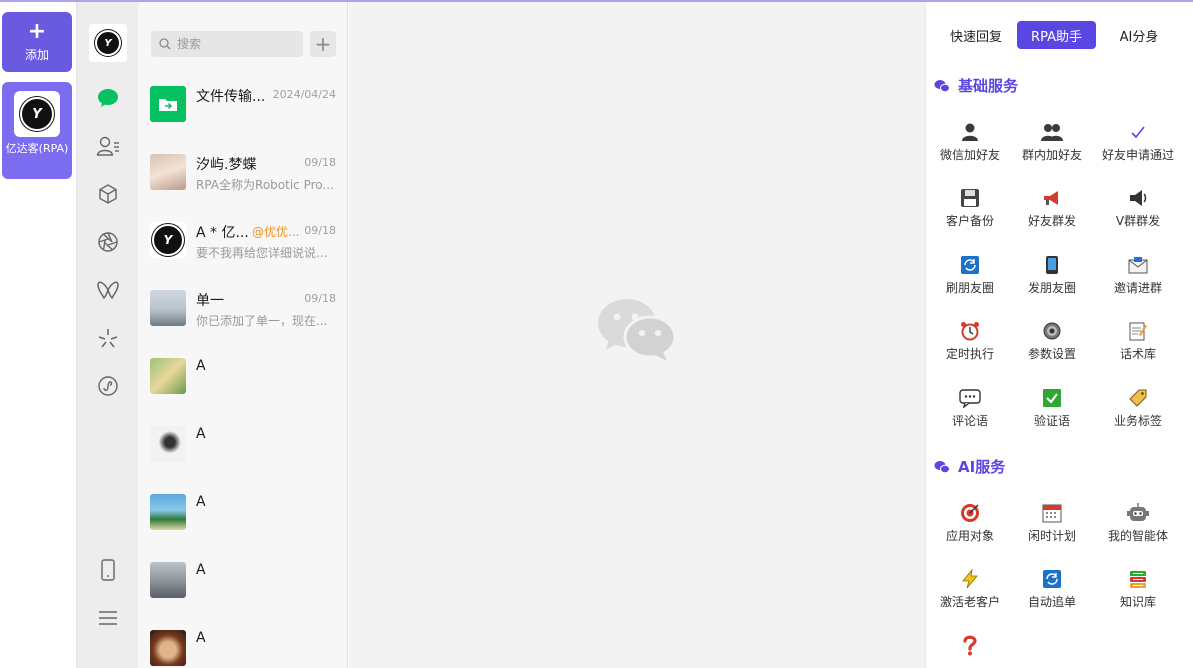 The height and width of the screenshot is (668, 1193). I want to click on tag-icon, so click(1138, 398).